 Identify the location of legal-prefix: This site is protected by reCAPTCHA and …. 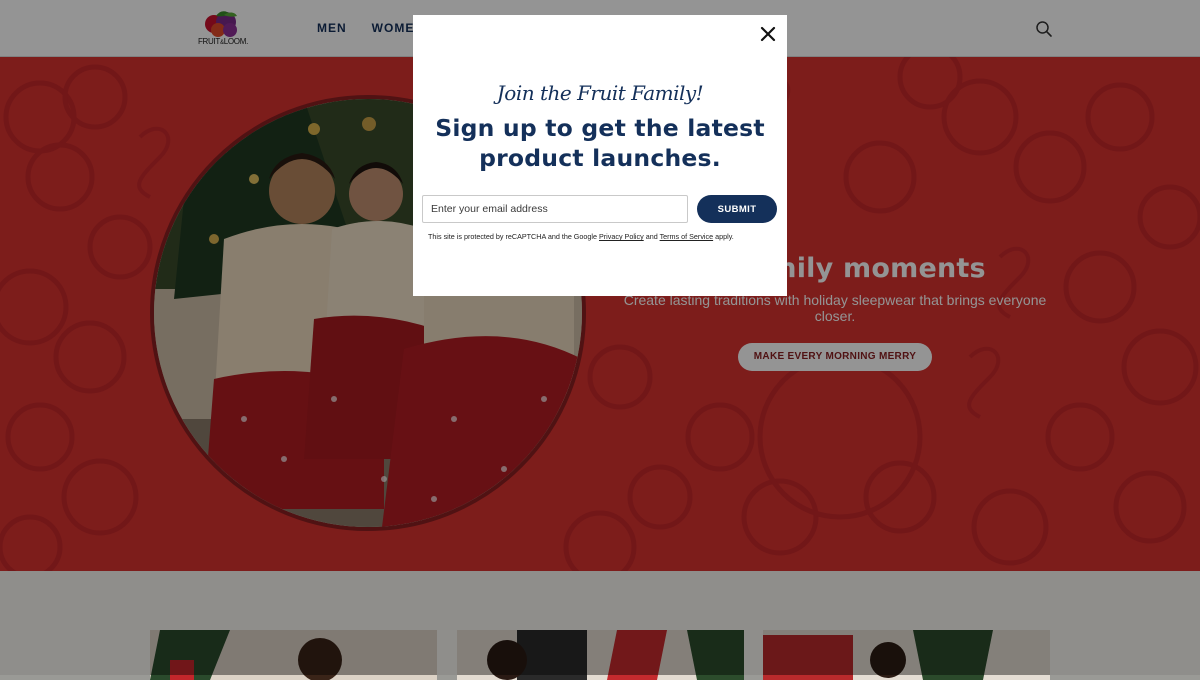
(513, 236).